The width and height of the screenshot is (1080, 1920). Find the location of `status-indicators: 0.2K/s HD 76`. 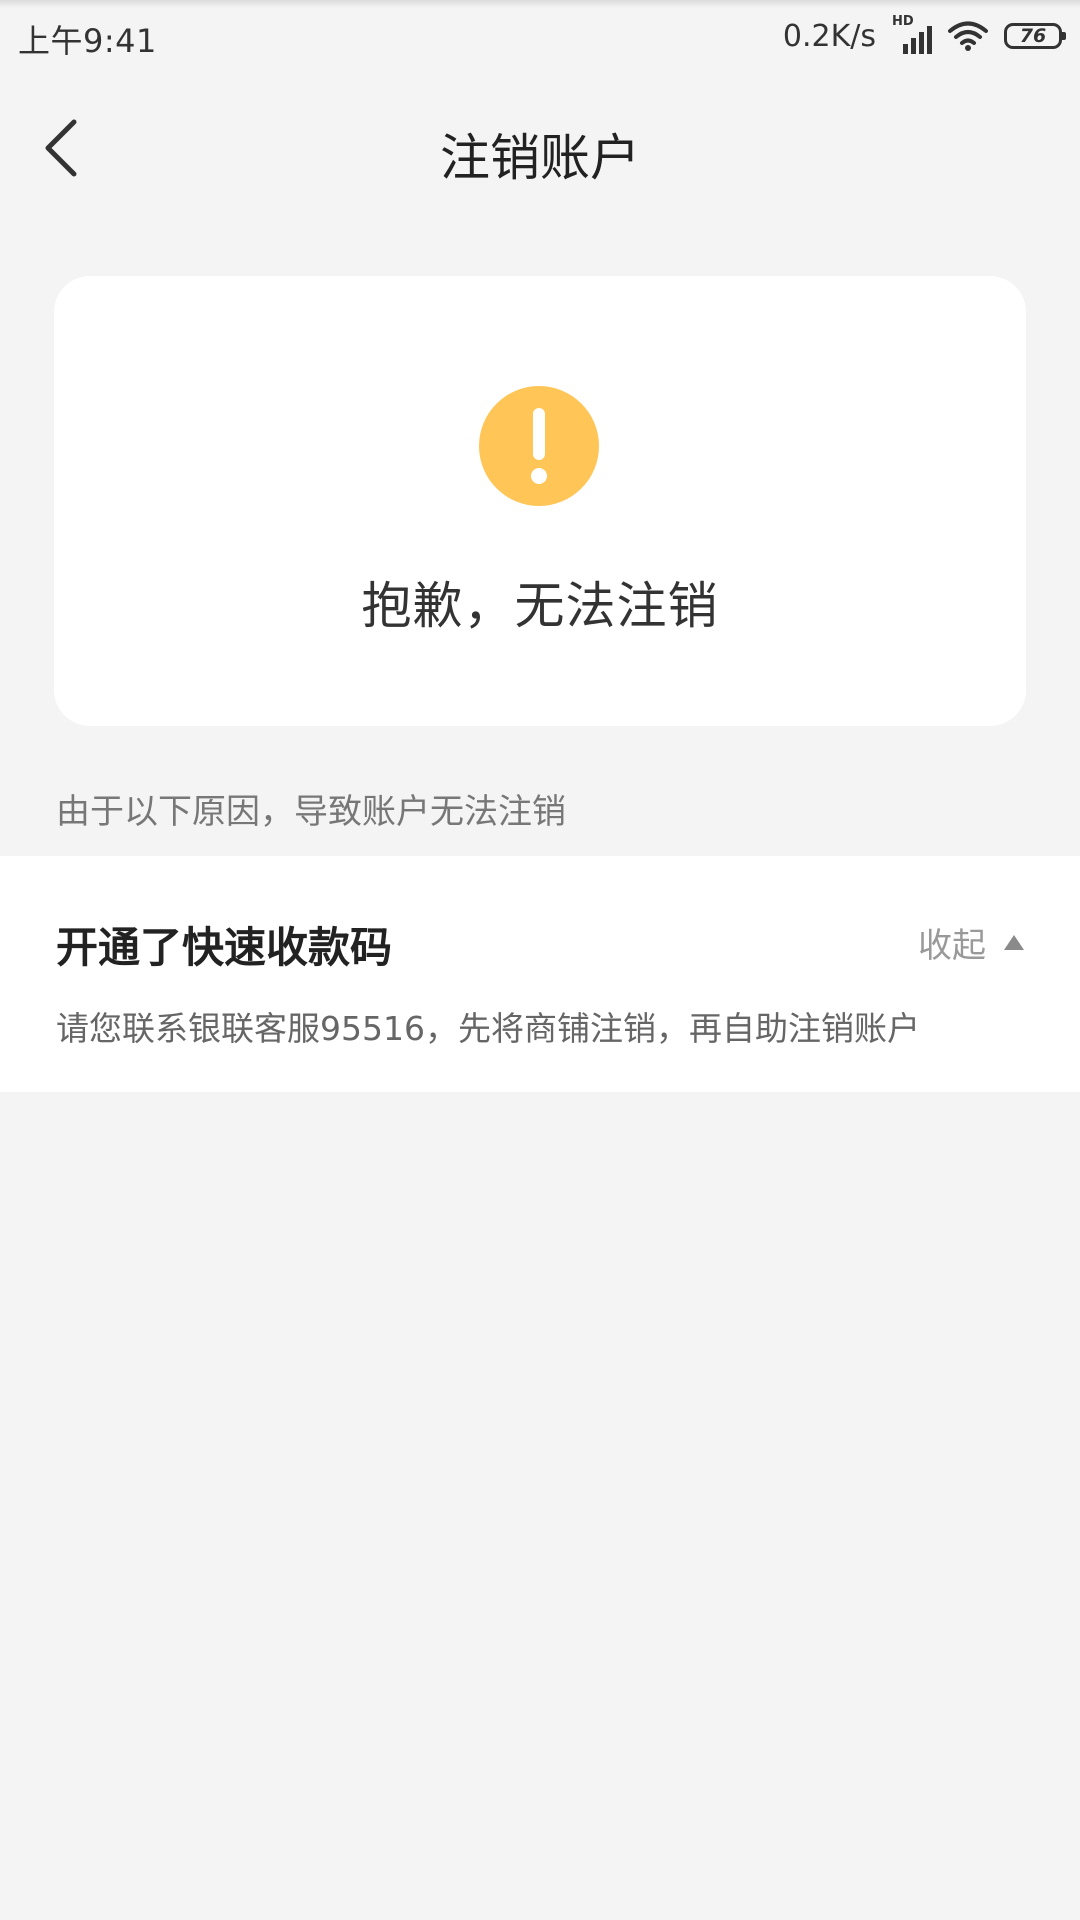

status-indicators: 0.2K/s HD 76 is located at coordinates (924, 36).